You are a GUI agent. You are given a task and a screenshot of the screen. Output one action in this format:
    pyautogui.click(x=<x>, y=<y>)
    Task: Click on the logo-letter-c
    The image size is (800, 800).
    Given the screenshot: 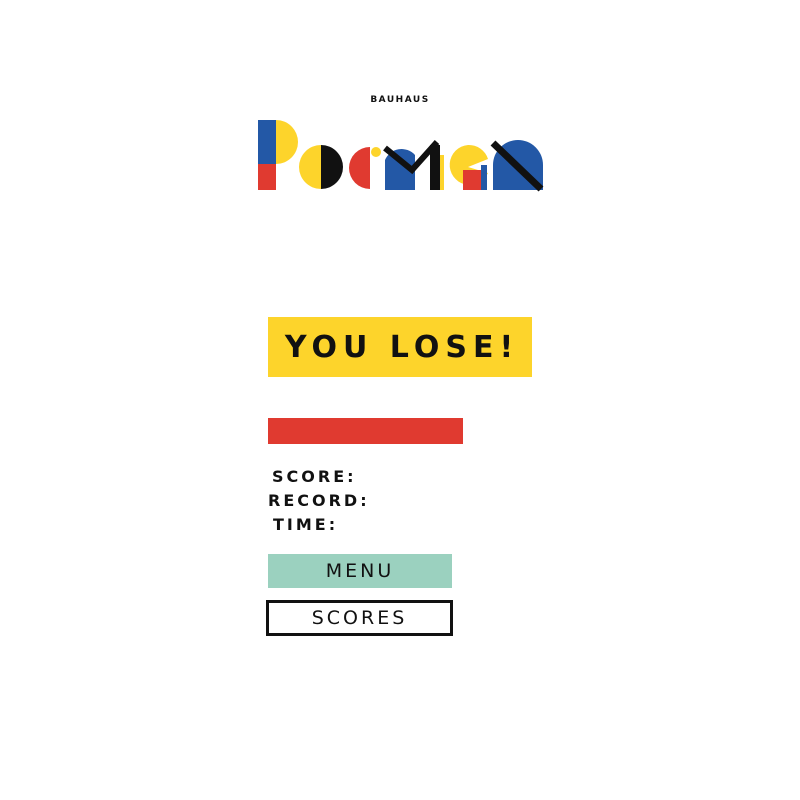 What is the action you would take?
    pyautogui.click(x=365, y=168)
    